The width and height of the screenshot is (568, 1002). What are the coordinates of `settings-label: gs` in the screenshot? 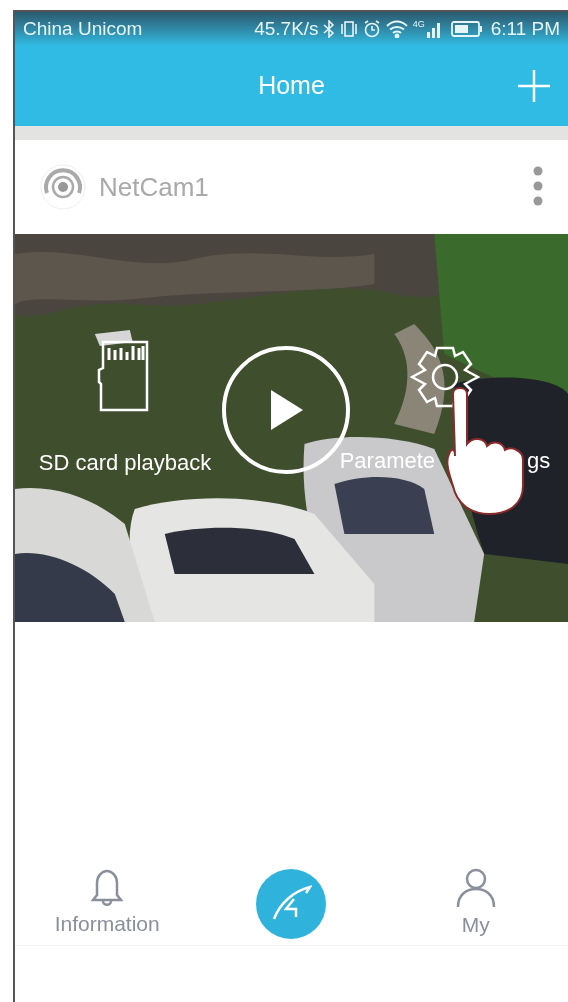 It's located at (539, 461).